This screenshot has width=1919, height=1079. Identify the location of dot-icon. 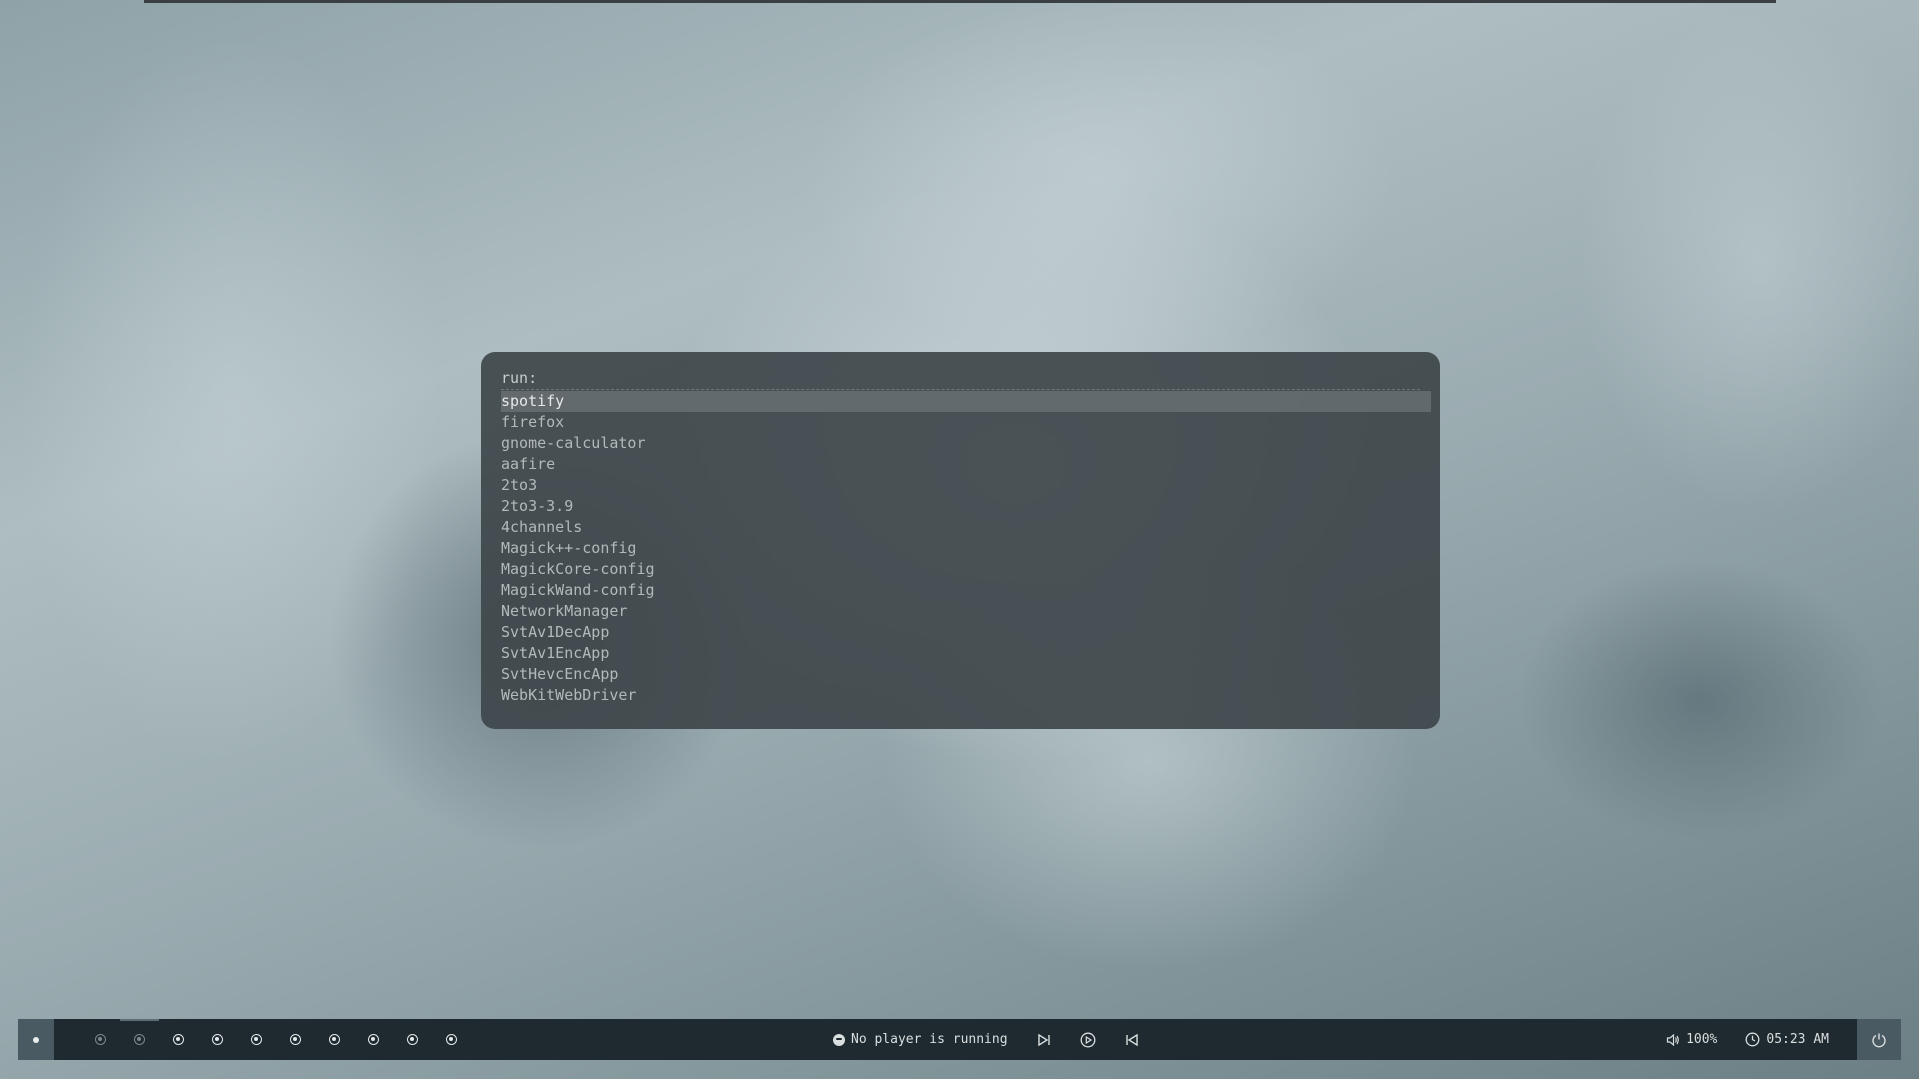
(36, 1039).